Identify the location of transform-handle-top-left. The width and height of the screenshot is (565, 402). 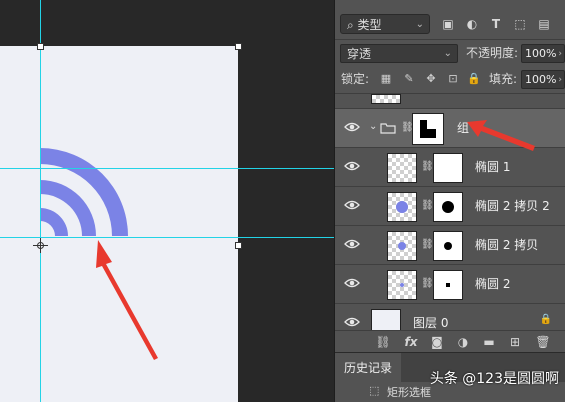
(40, 46).